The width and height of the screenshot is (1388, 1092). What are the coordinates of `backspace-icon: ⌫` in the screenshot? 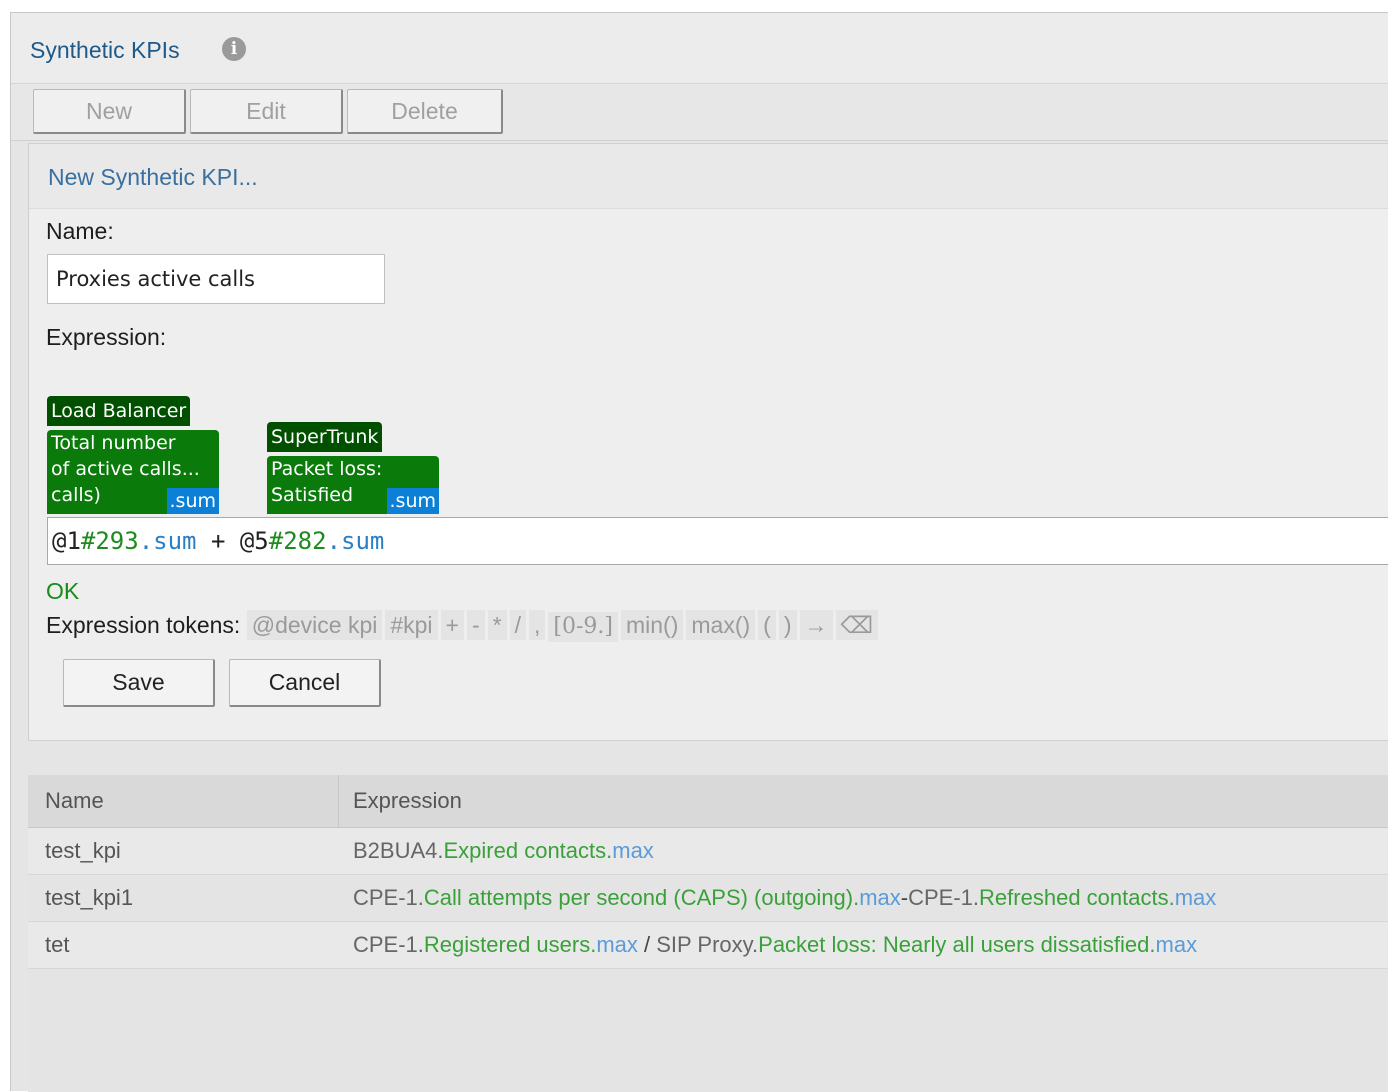 It's located at (857, 625).